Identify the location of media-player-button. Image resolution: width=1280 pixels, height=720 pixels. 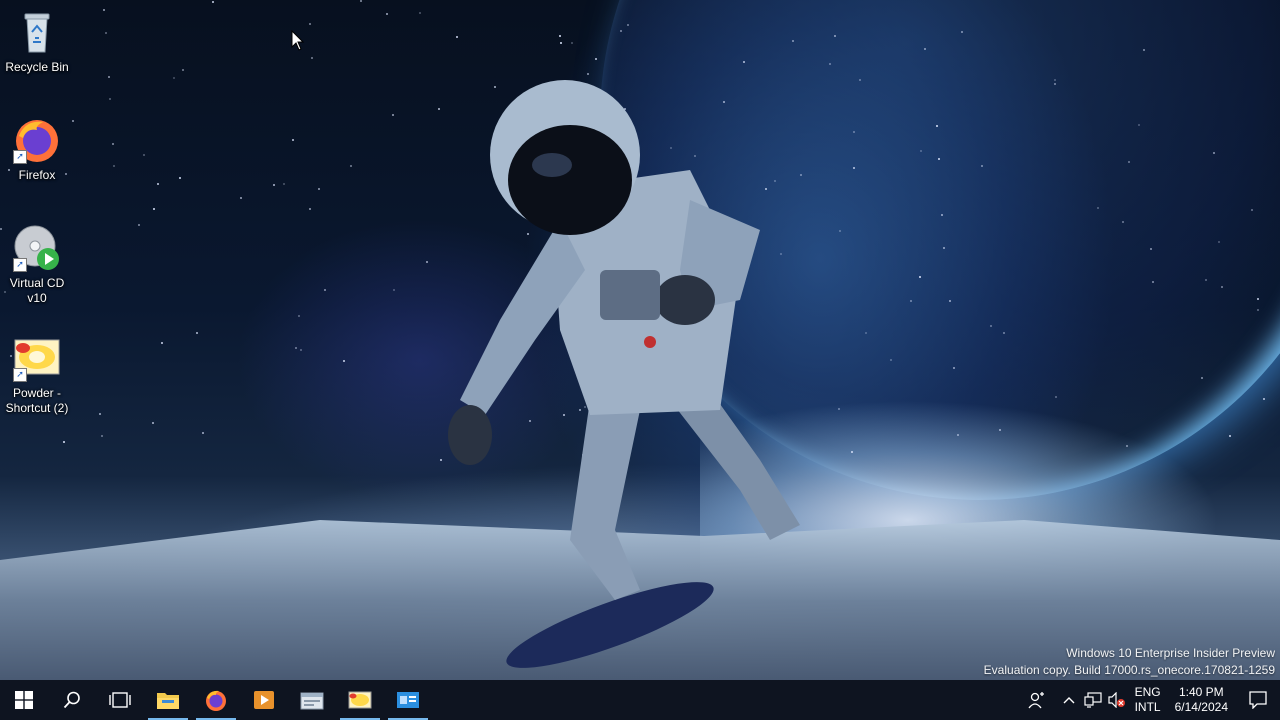
(264, 700).